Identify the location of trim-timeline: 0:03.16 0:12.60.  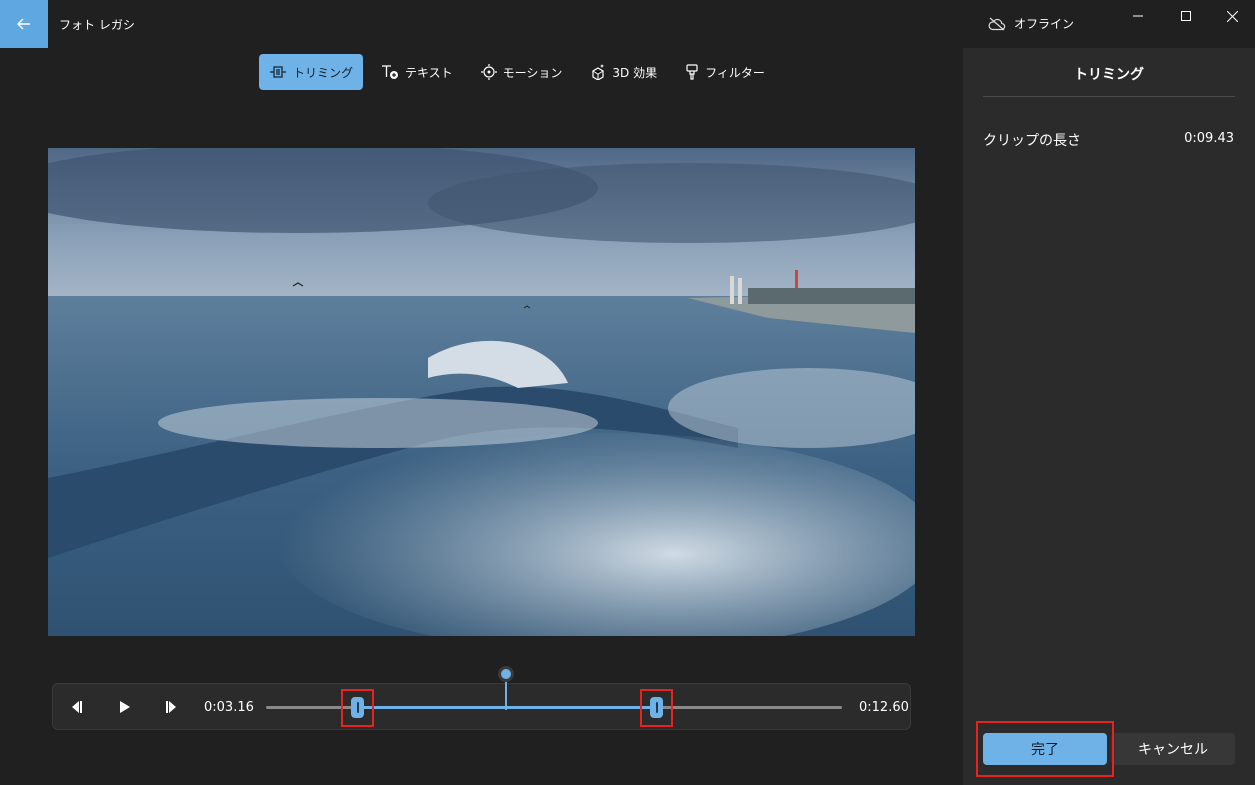
(481, 706).